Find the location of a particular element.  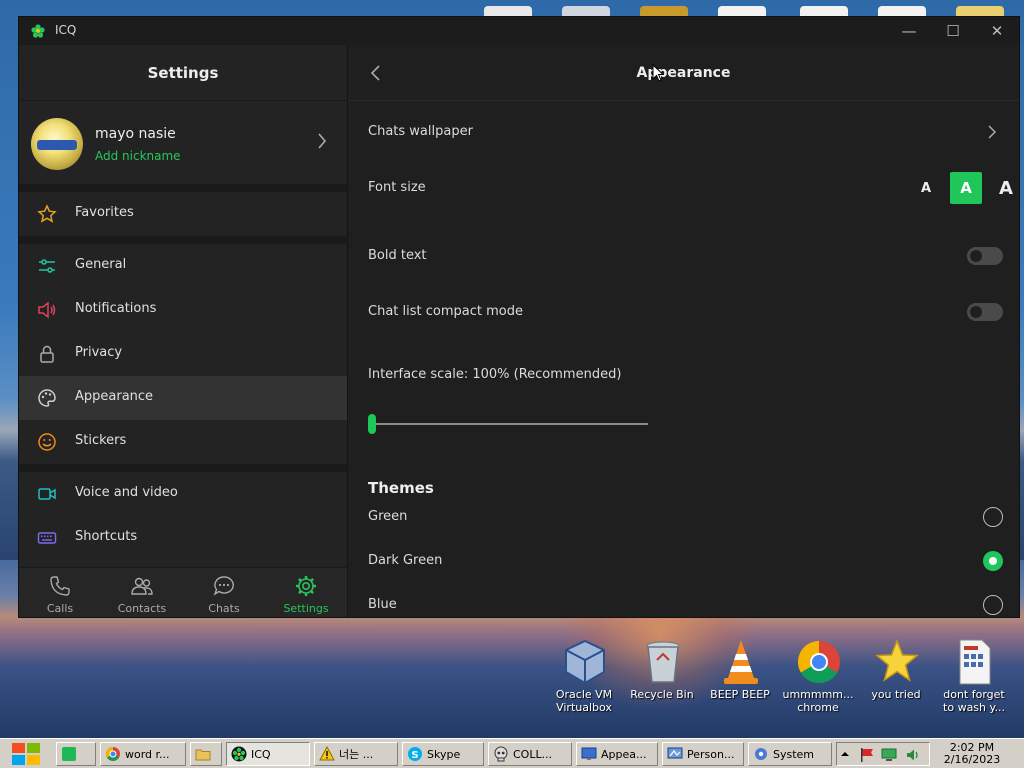

appearance-header: Appearance is located at coordinates (683, 73).